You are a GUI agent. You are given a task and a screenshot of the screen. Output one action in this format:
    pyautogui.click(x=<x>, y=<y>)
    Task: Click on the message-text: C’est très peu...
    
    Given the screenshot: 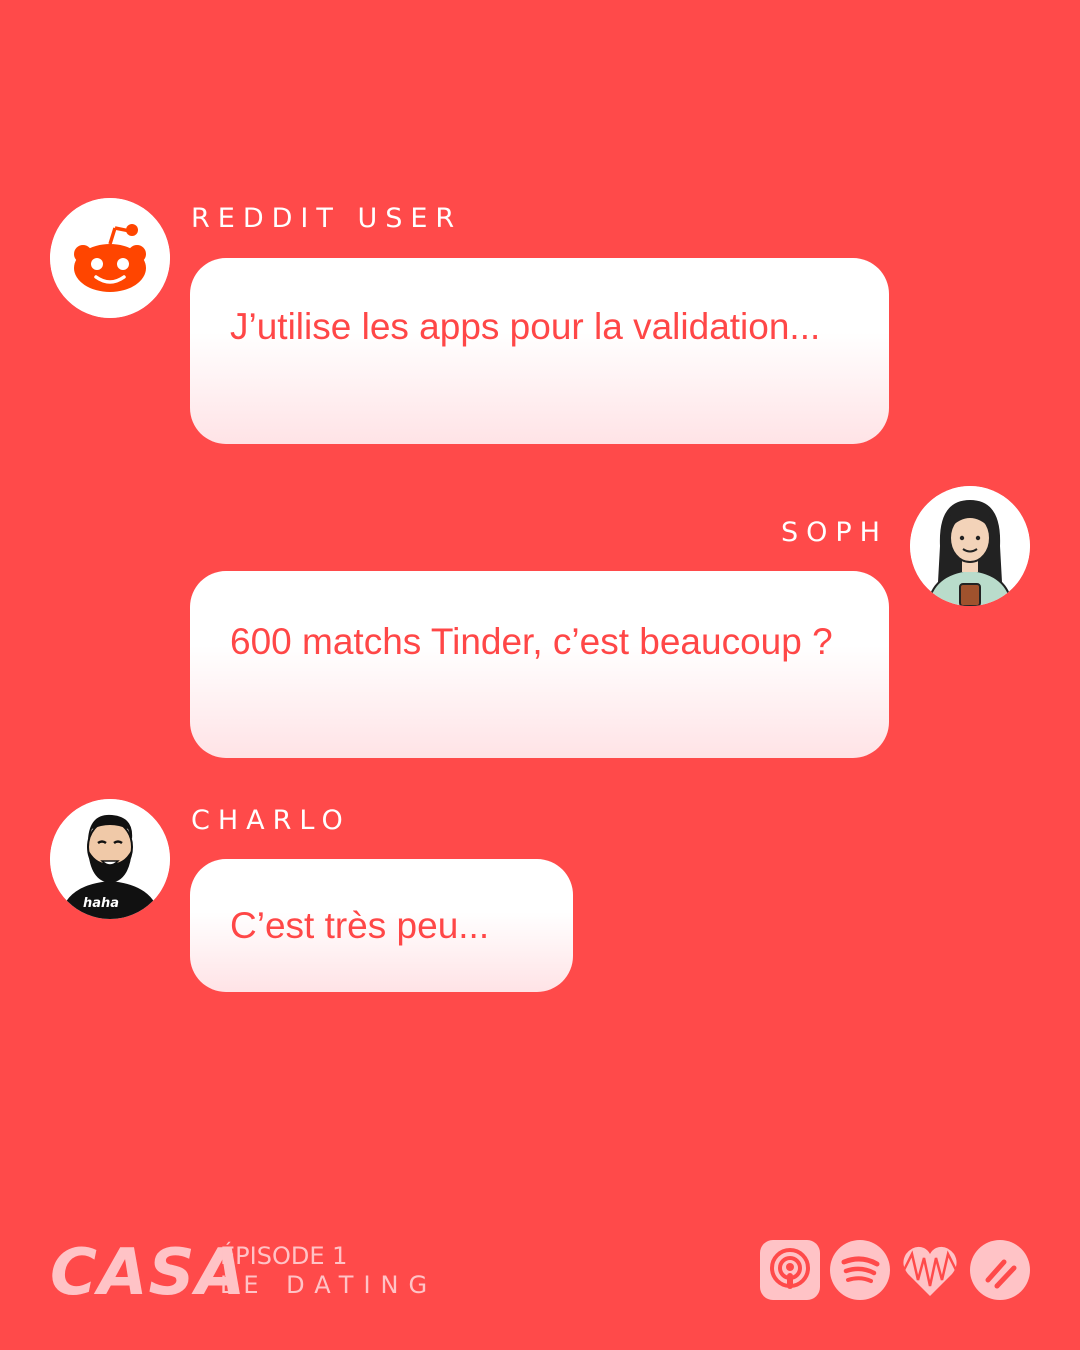 What is the action you would take?
    pyautogui.click(x=360, y=925)
    